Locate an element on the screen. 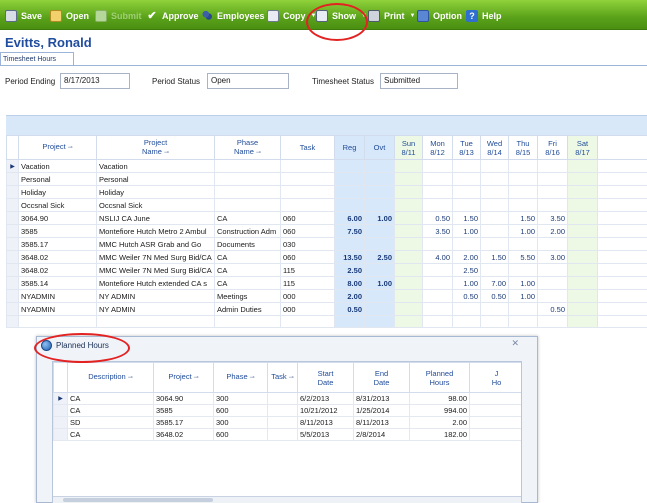 The height and width of the screenshot is (503, 647). col-phase-name: Phase Name ⊸ is located at coordinates (247, 147).